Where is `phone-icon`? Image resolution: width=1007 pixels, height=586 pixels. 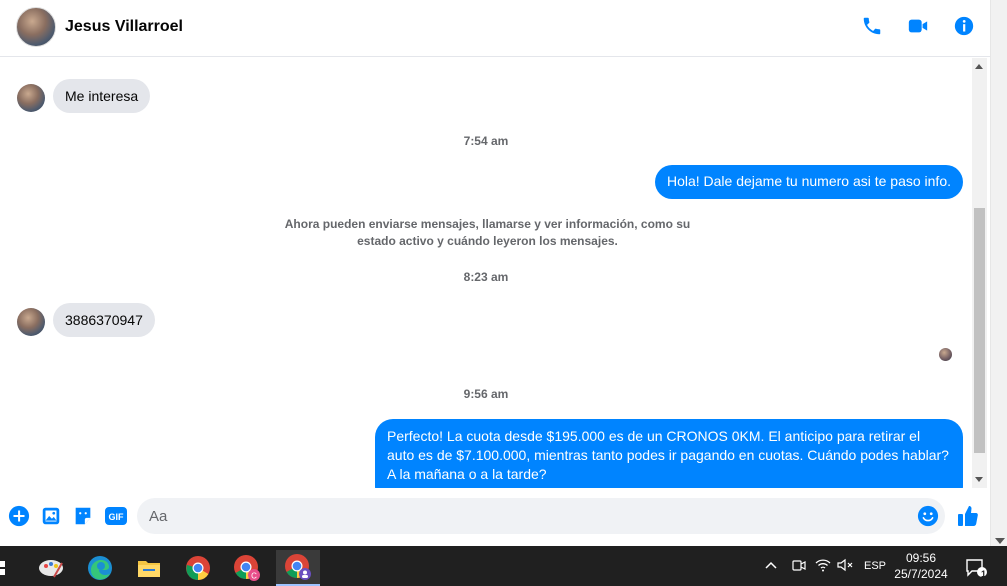
phone-icon is located at coordinates (872, 26).